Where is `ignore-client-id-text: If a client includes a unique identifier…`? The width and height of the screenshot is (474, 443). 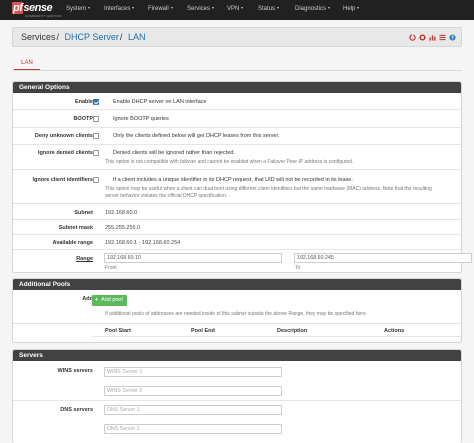 ignore-client-id-text: If a client includes a unique identifier… is located at coordinates (233, 180).